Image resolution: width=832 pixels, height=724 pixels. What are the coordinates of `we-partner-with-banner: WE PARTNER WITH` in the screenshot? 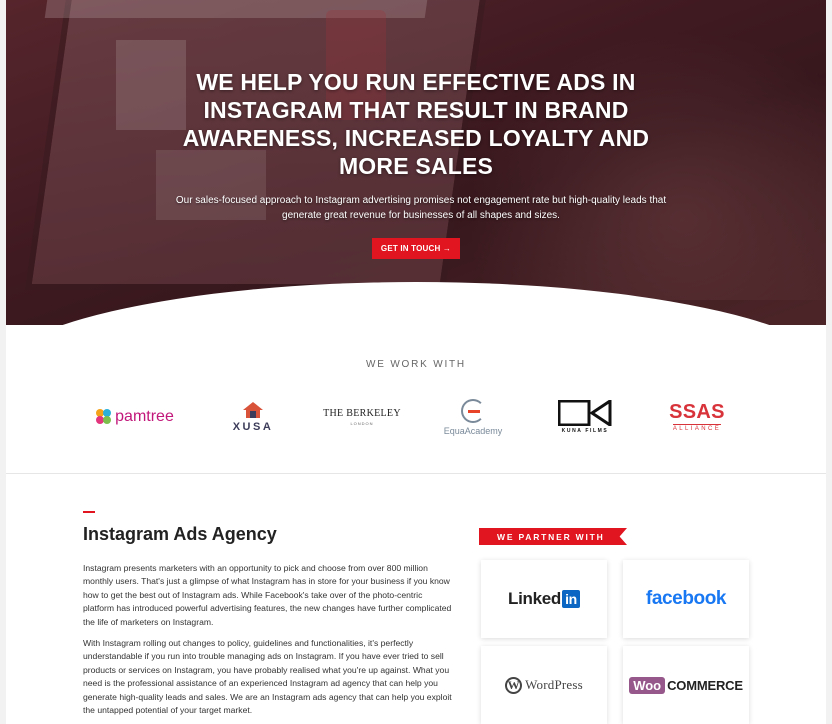 It's located at (553, 536).